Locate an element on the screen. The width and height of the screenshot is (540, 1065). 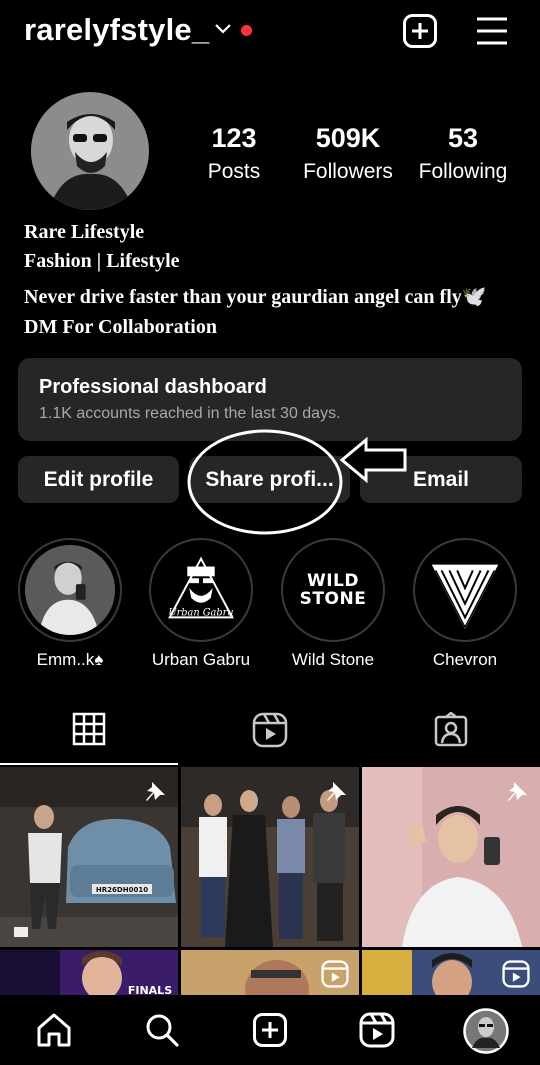
bio-contact: DM For Collaboration is located at coordinates (120, 327).